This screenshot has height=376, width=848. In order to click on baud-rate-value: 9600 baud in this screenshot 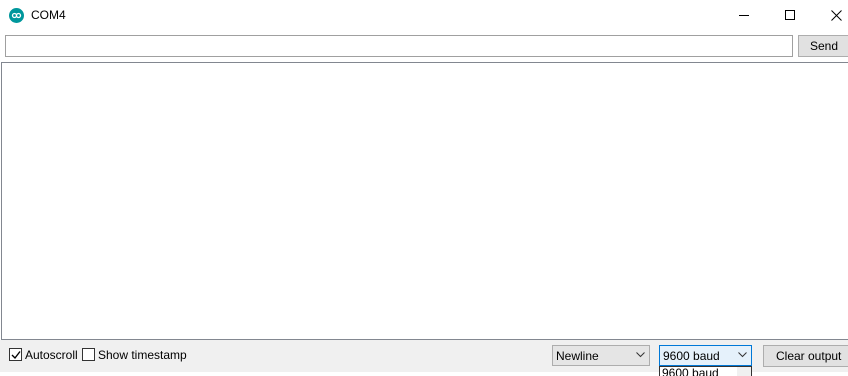, I will do `click(691, 356)`.